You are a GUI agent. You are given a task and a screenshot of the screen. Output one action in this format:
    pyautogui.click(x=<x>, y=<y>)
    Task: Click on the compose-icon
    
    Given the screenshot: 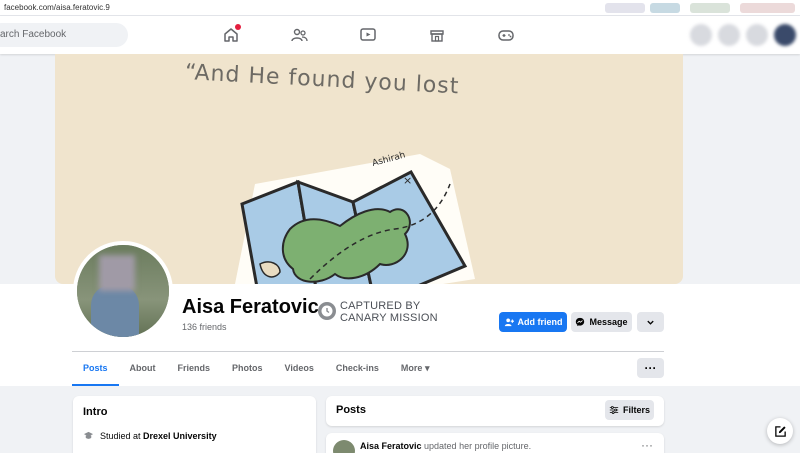 What is the action you would take?
    pyautogui.click(x=780, y=431)
    